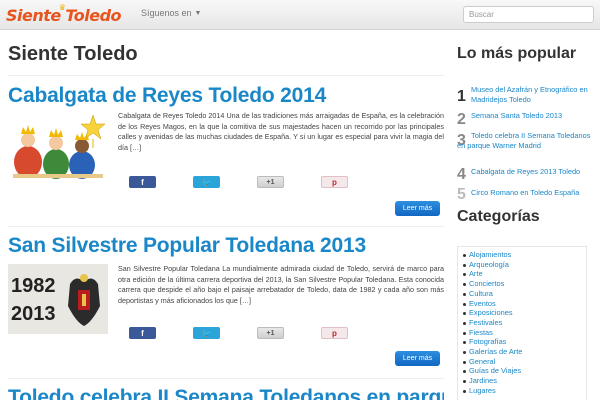 The width and height of the screenshot is (600, 400). What do you see at coordinates (523, 352) in the screenshot?
I see `category-link: Galerías de Arte` at bounding box center [523, 352].